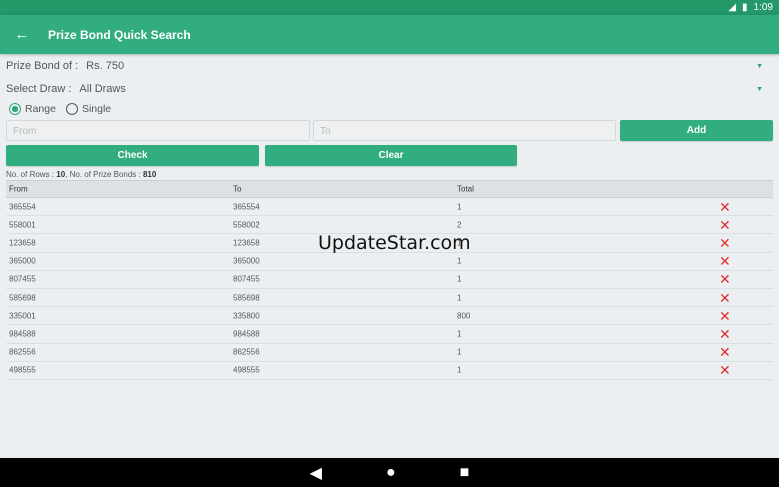  Describe the element at coordinates (389, 298) in the screenshot. I see `table-row: 585698 585698 1 ✕` at that location.